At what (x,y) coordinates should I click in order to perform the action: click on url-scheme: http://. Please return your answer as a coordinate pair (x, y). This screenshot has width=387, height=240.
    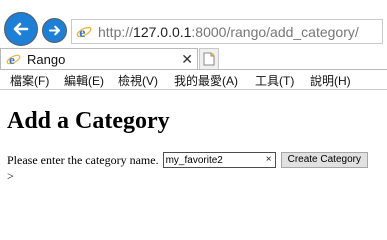
    Looking at the image, I should click on (116, 31).